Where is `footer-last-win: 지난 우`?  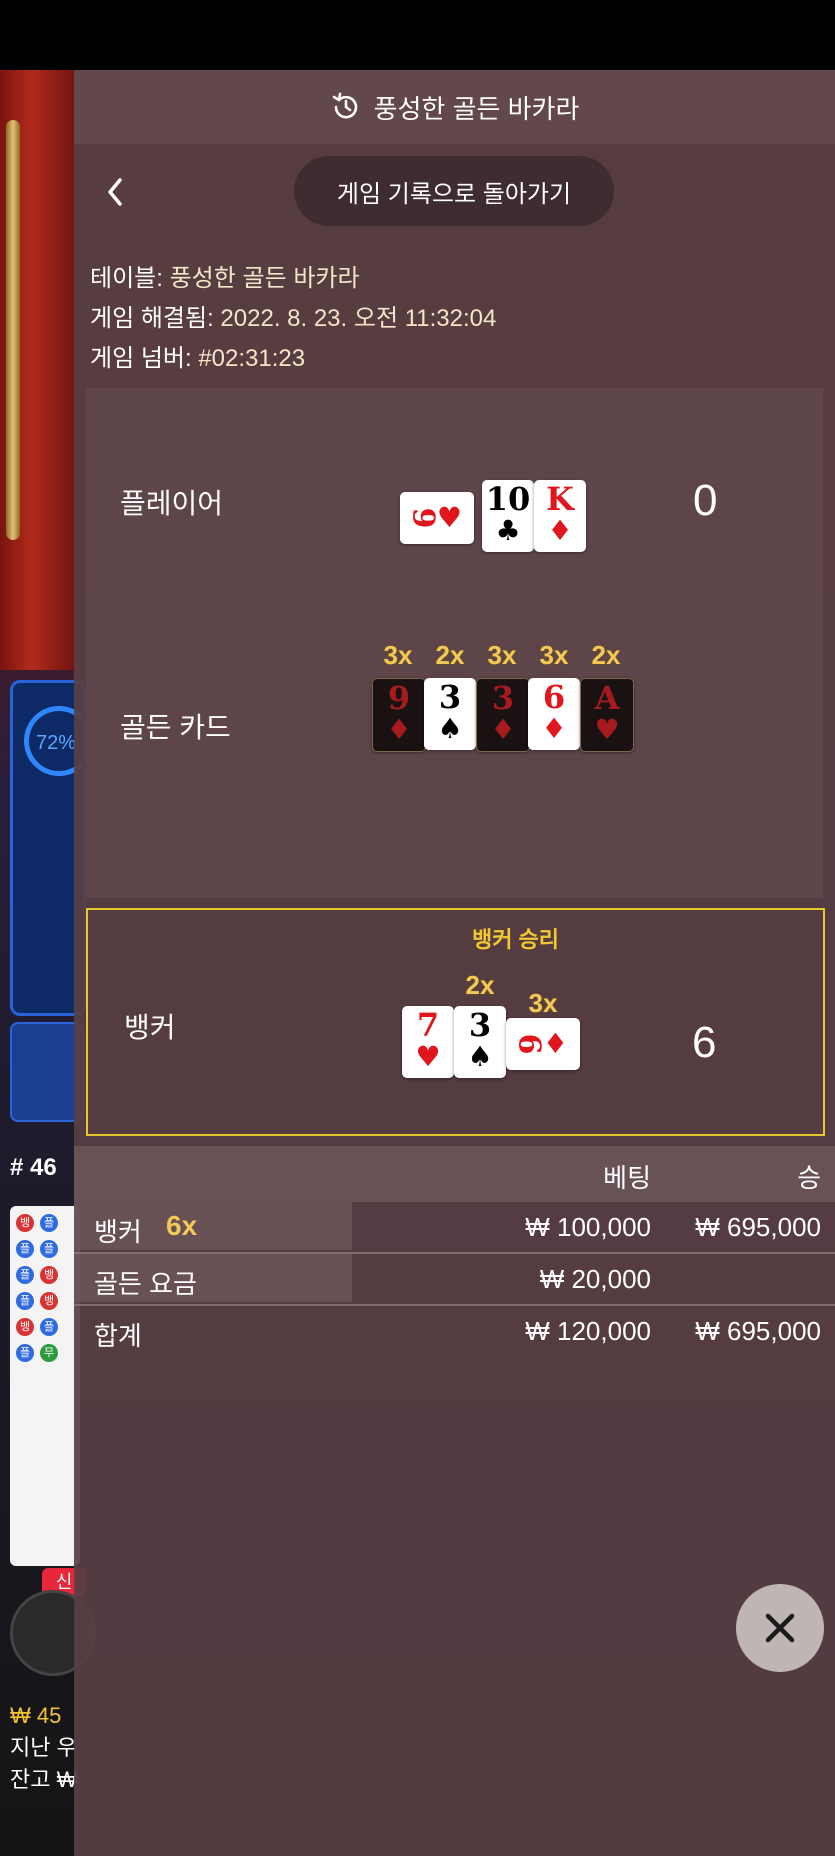
footer-last-win: 지난 우 is located at coordinates (43, 1747).